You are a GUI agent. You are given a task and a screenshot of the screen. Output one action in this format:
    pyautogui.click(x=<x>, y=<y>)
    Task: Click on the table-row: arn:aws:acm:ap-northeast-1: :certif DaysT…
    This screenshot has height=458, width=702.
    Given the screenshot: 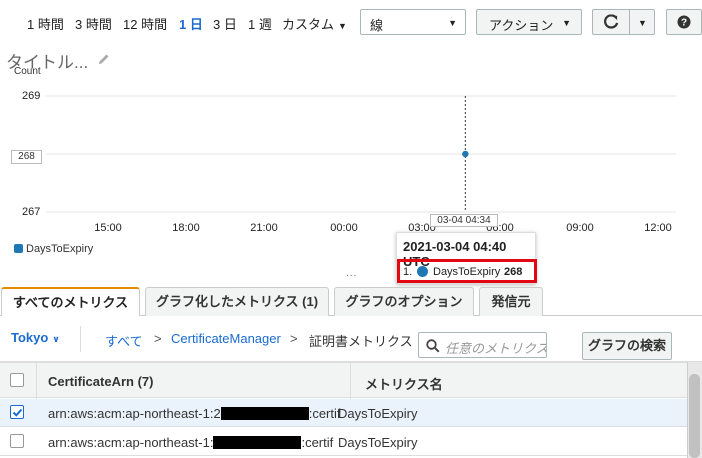 What is the action you would take?
    pyautogui.click(x=343, y=442)
    